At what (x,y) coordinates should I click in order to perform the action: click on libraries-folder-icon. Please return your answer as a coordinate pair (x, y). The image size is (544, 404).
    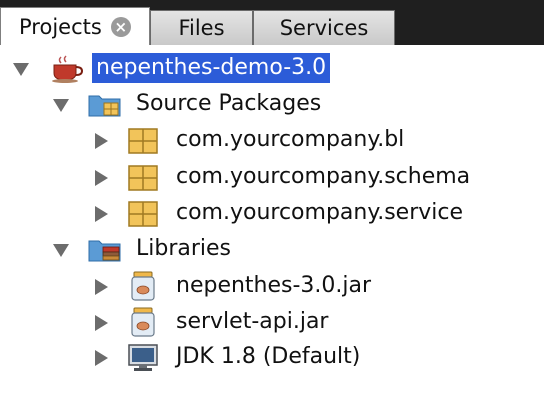
    Looking at the image, I should click on (104, 251).